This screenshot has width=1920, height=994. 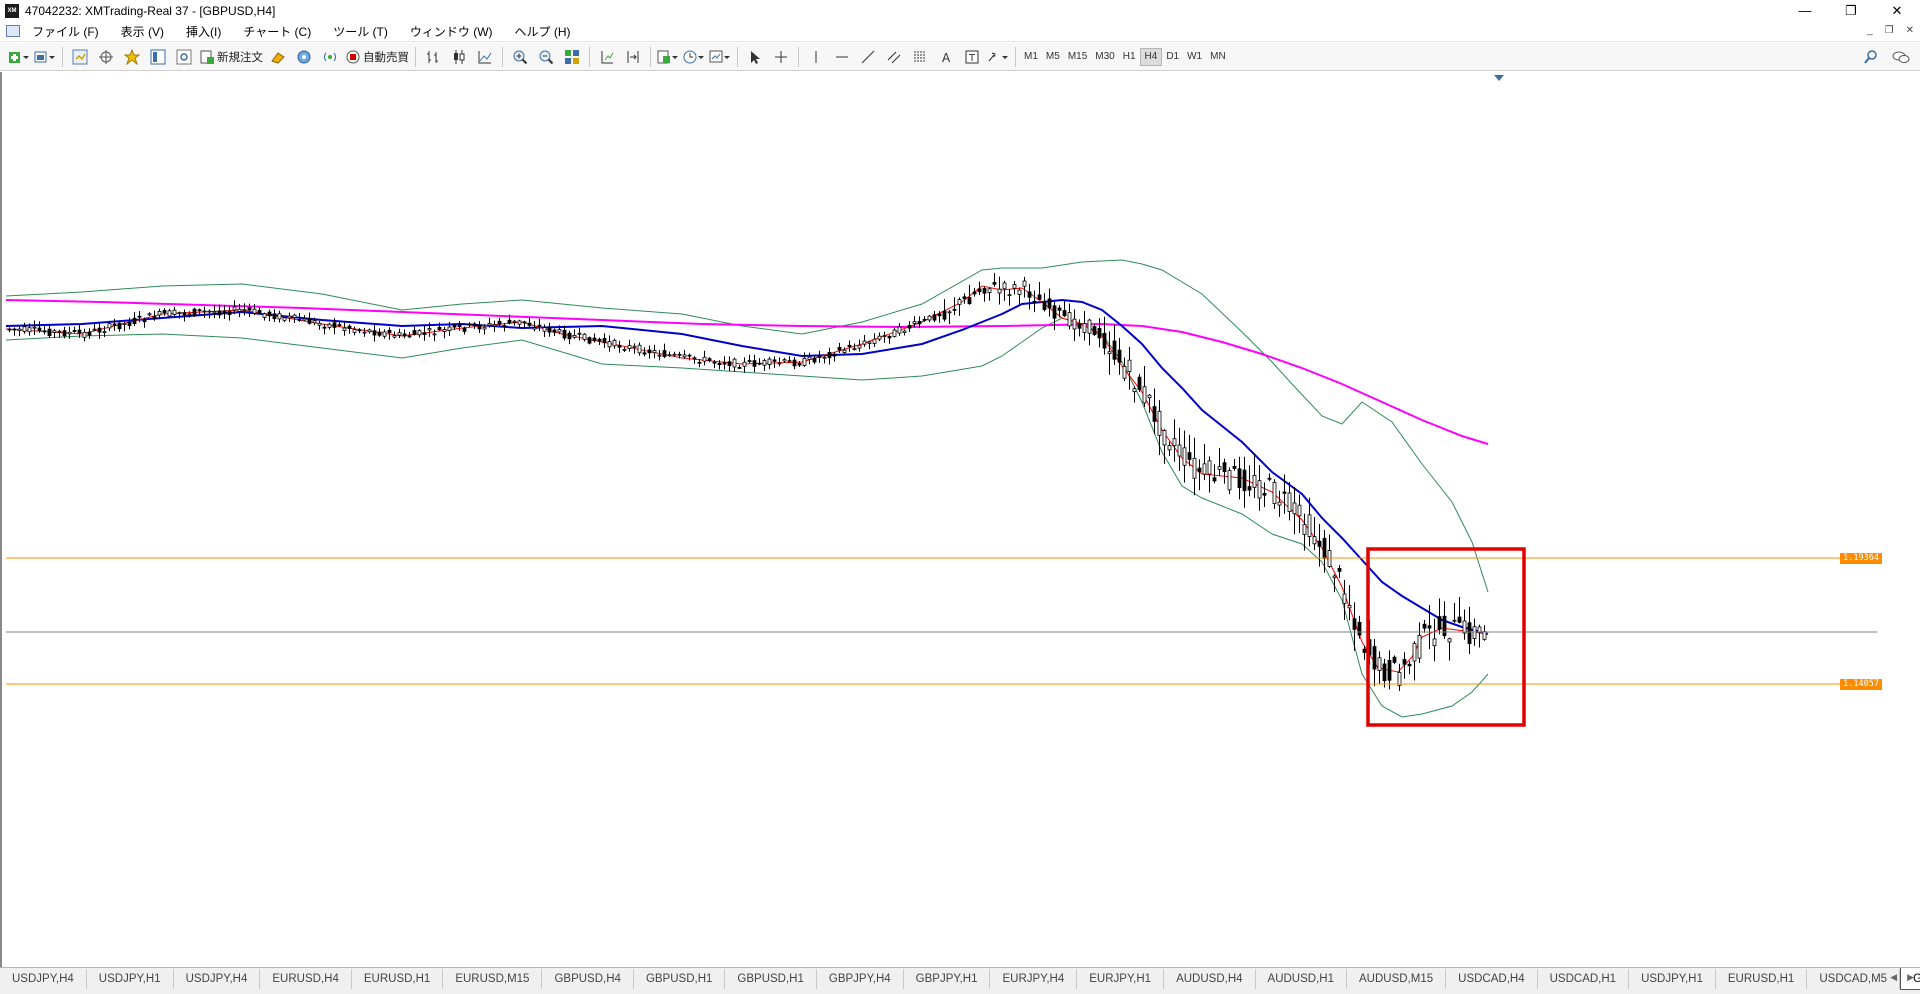 What do you see at coordinates (45, 57) in the screenshot?
I see `profiles-icon` at bounding box center [45, 57].